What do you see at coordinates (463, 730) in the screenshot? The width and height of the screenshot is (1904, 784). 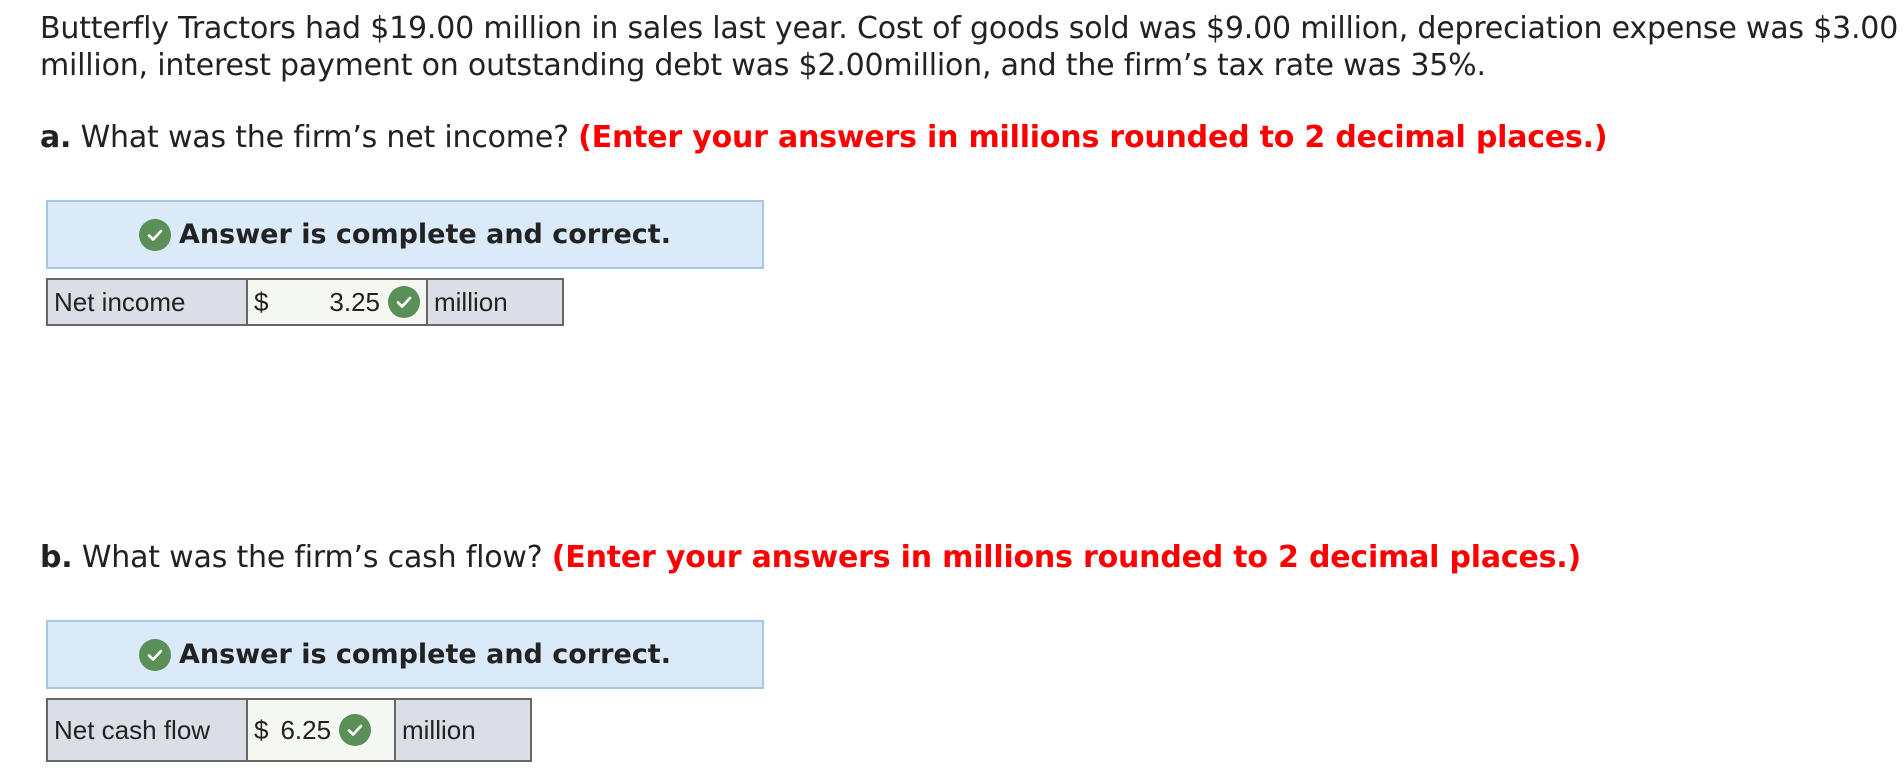 I see `net-cash-flow-unit: million` at bounding box center [463, 730].